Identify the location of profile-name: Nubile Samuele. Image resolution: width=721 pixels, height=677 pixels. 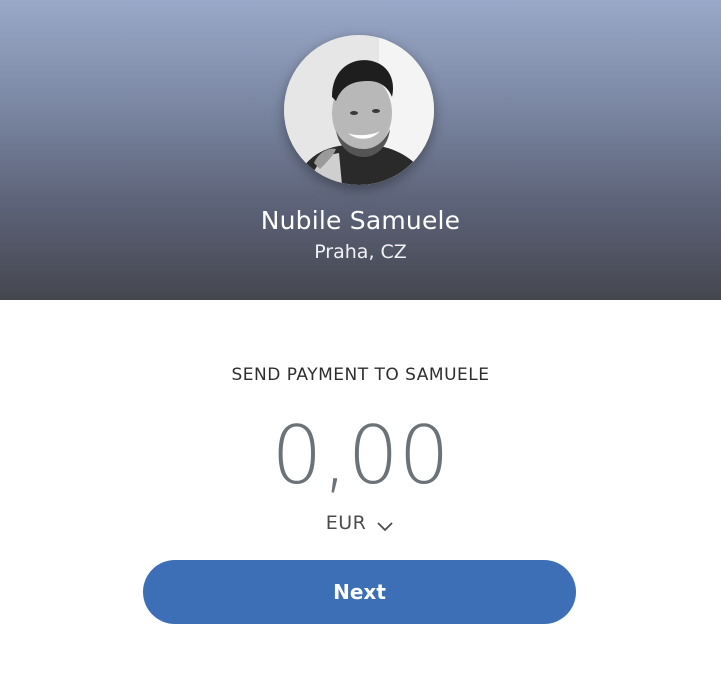
(360, 220).